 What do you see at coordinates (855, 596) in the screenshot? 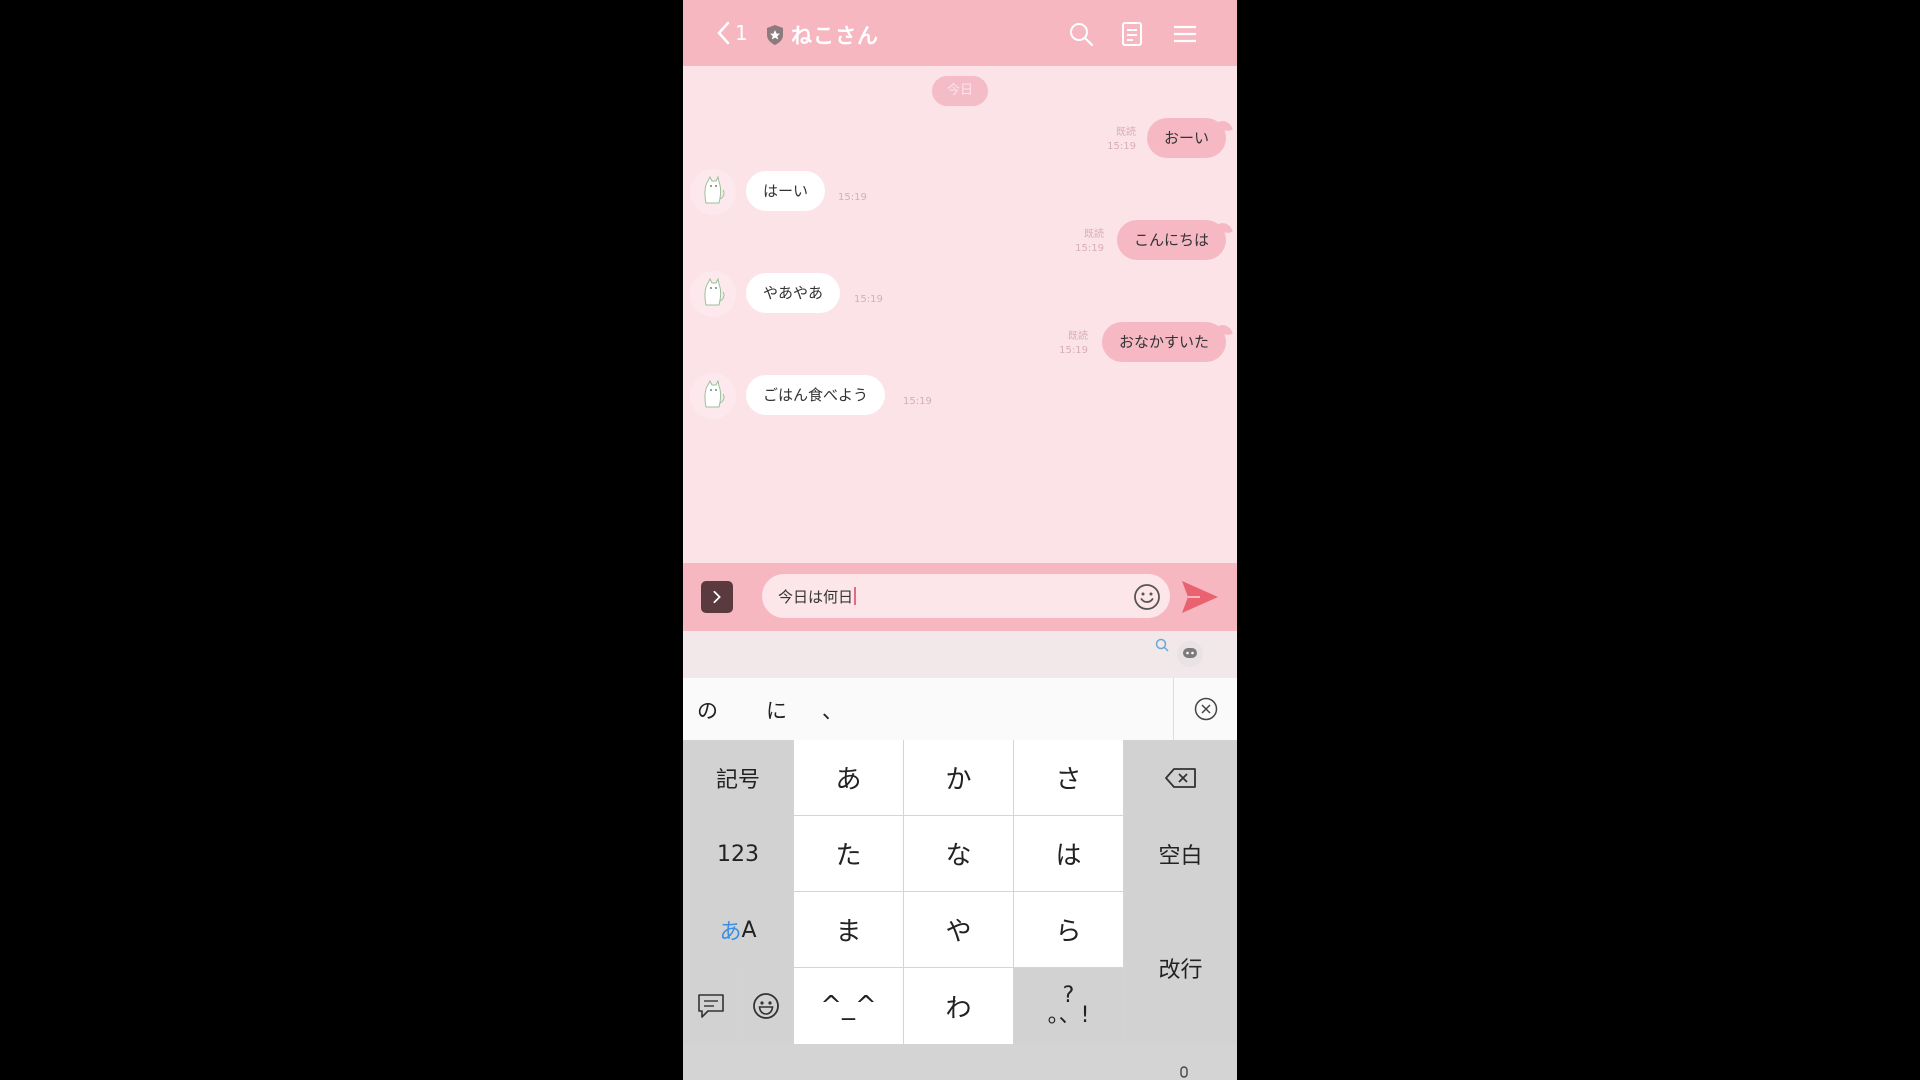
I see `text-caret` at bounding box center [855, 596].